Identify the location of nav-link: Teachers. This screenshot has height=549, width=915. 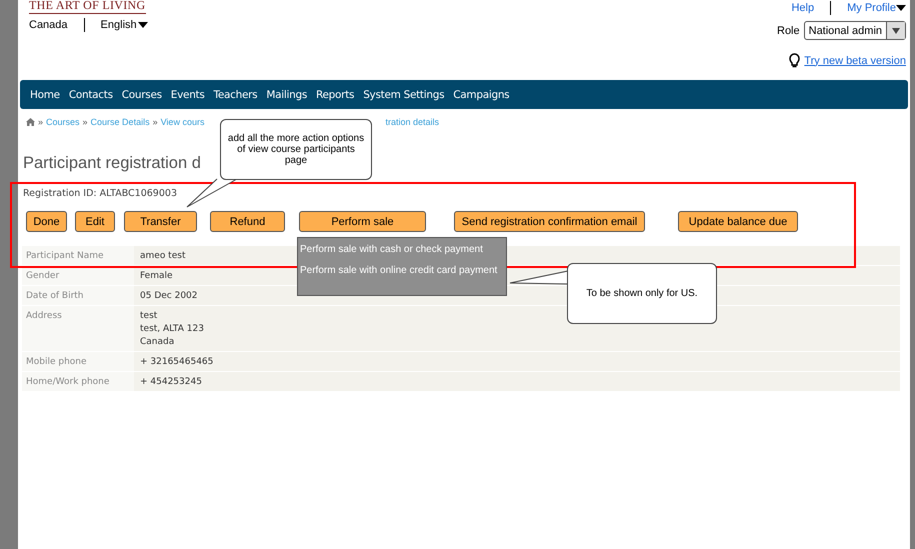
(236, 94).